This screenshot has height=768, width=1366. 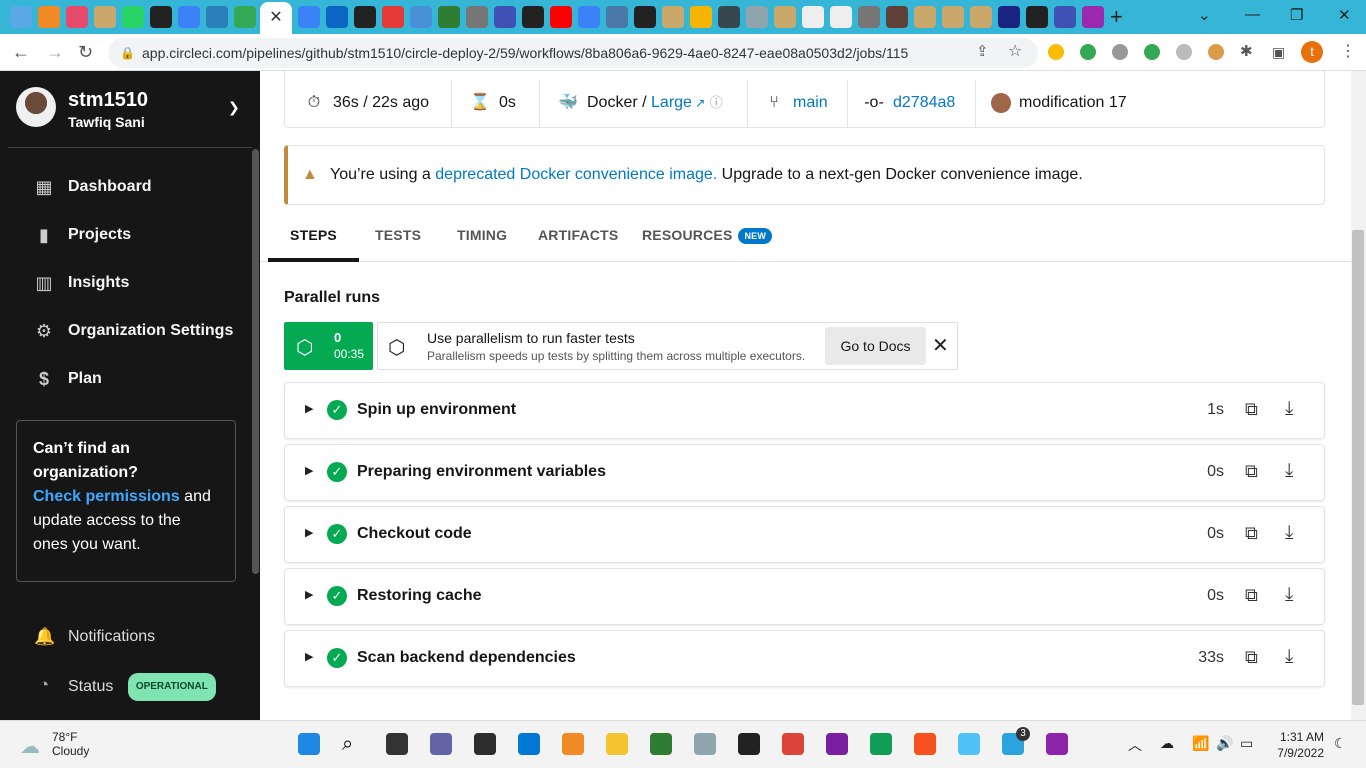 What do you see at coordinates (144, 235) in the screenshot?
I see `sidebar-item-projects: ▮ Projects` at bounding box center [144, 235].